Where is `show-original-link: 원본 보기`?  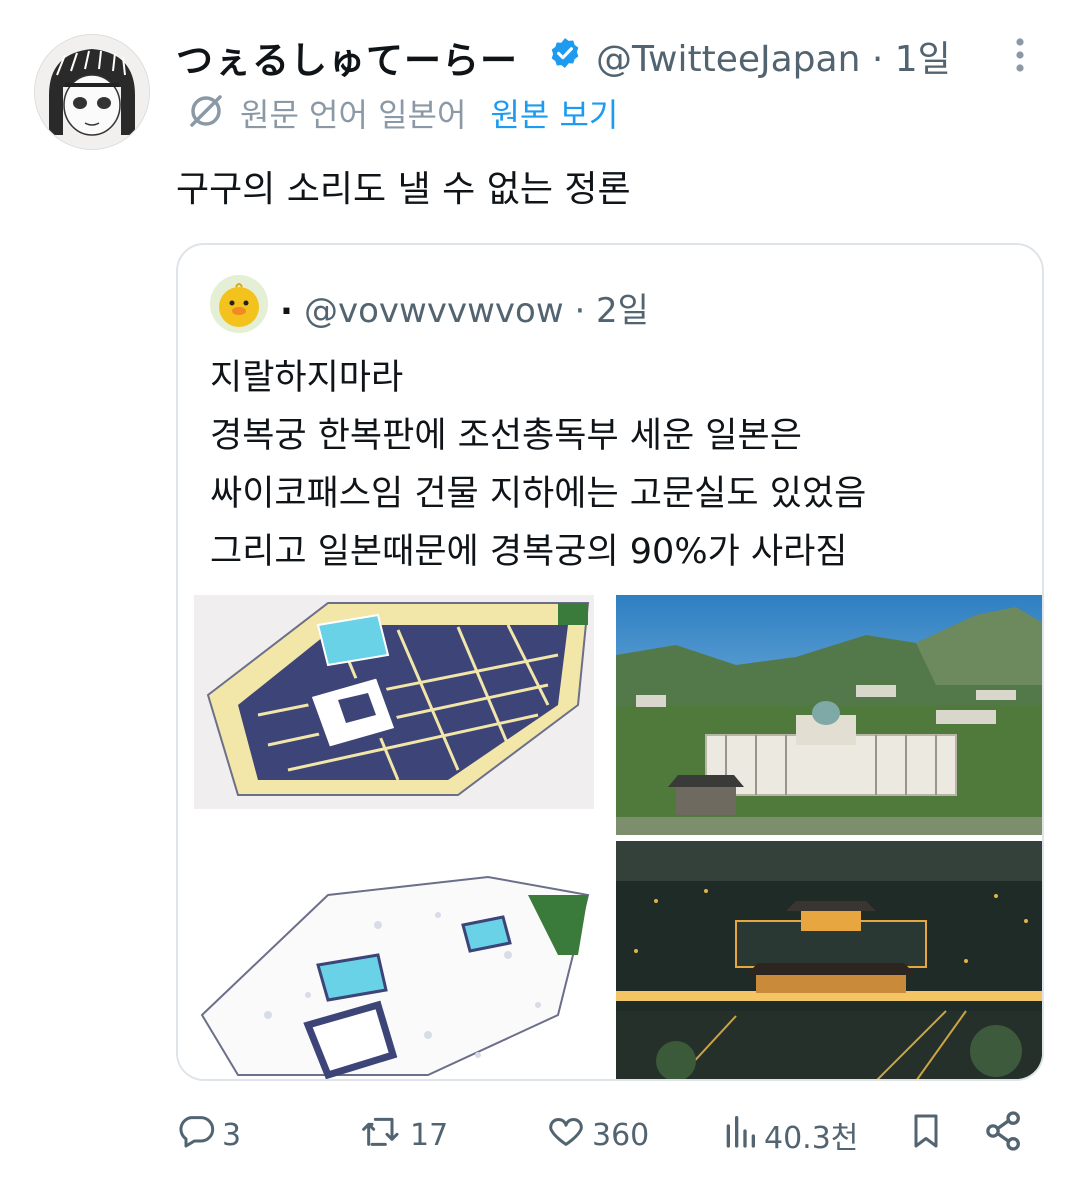 show-original-link: 원본 보기 is located at coordinates (554, 113).